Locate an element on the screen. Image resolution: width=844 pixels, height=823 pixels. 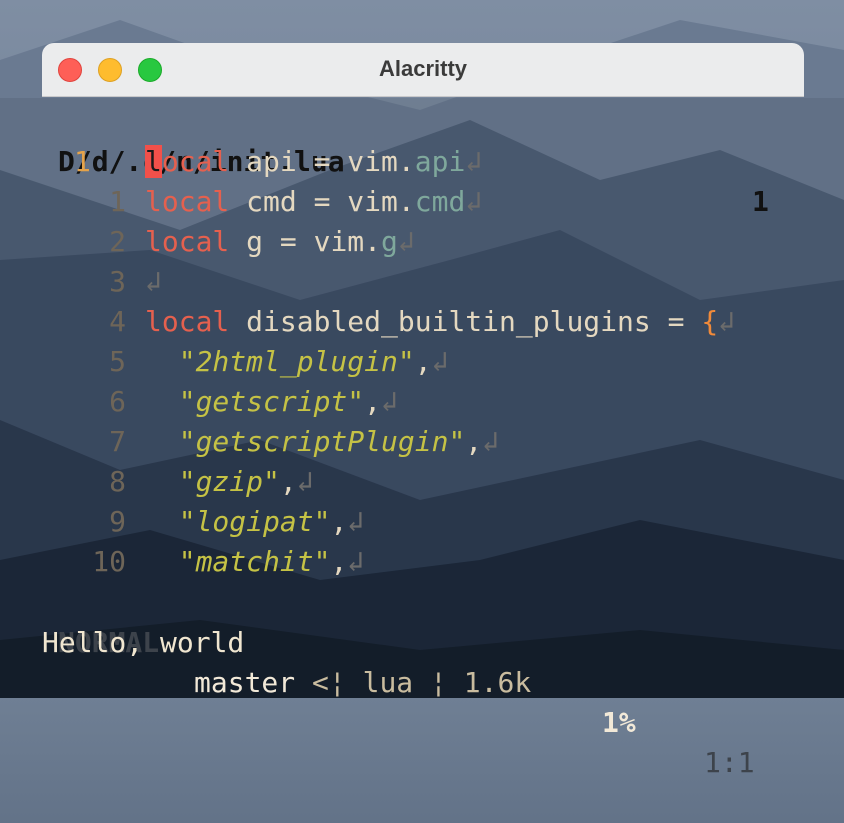
code-line: 4 local disabled_builtin_plugins = {↲ is located at coordinates (422, 322).